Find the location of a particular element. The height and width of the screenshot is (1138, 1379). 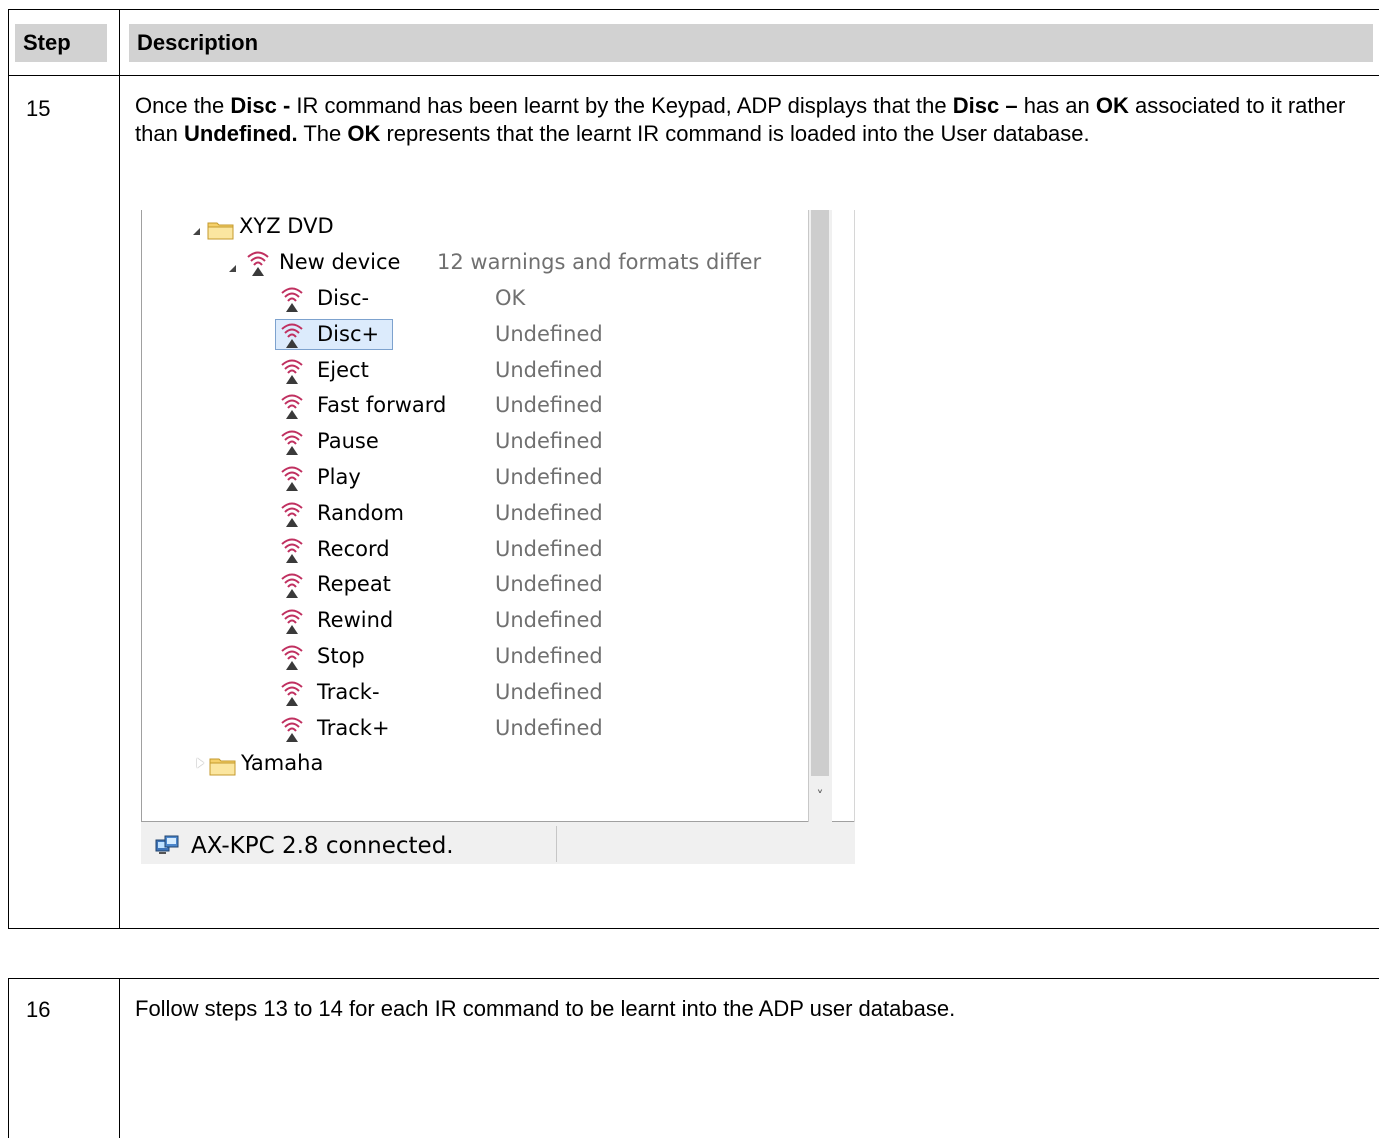

header-description: Description is located at coordinates (751, 43).